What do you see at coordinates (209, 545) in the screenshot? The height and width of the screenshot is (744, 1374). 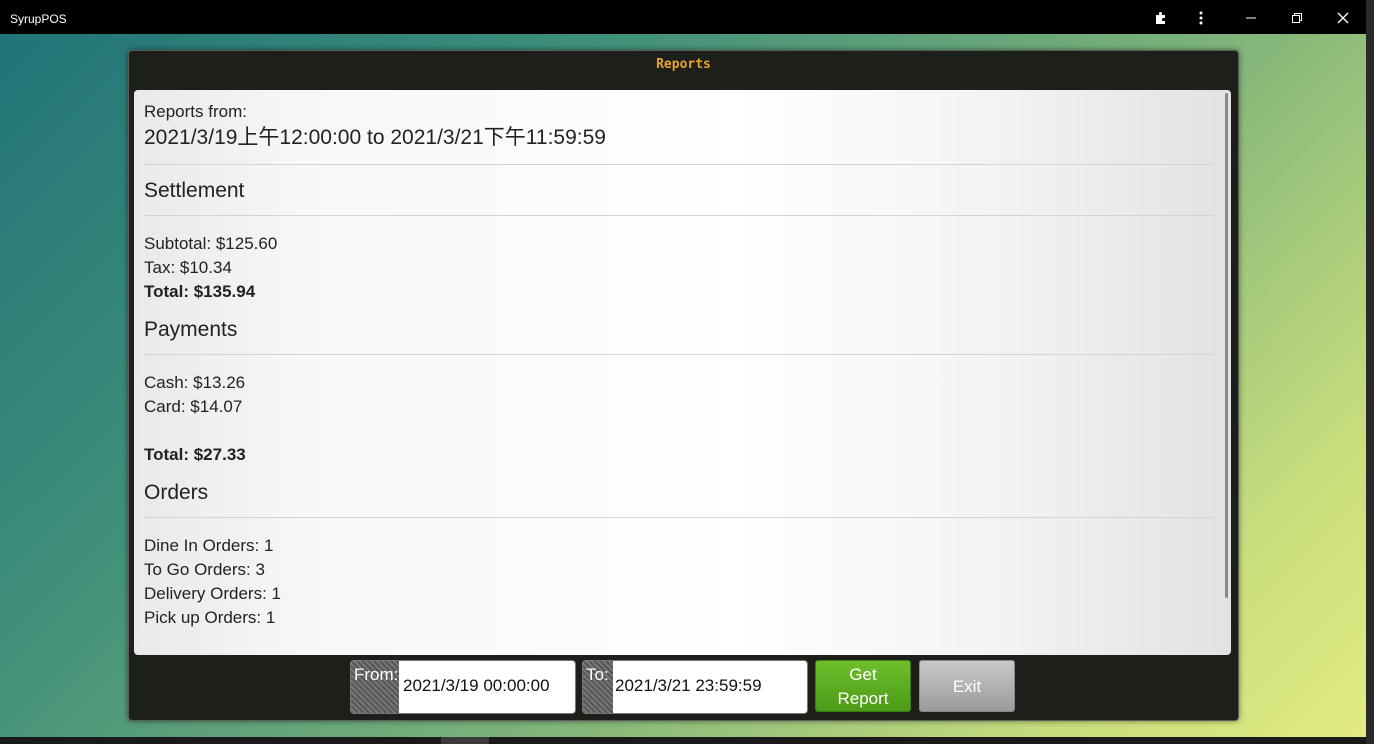 I see `dine-in-orders-text: Dine In Orders: 1` at bounding box center [209, 545].